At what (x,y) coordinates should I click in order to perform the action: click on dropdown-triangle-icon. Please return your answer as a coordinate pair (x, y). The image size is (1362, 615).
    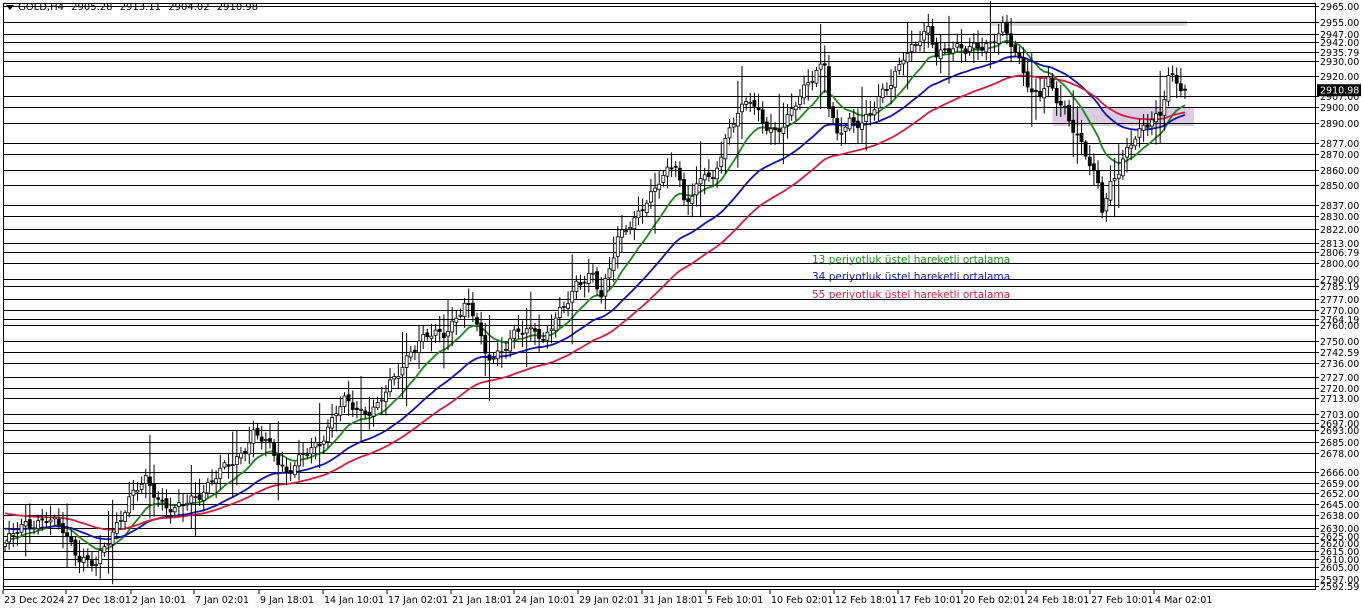
    Looking at the image, I should click on (10, 7).